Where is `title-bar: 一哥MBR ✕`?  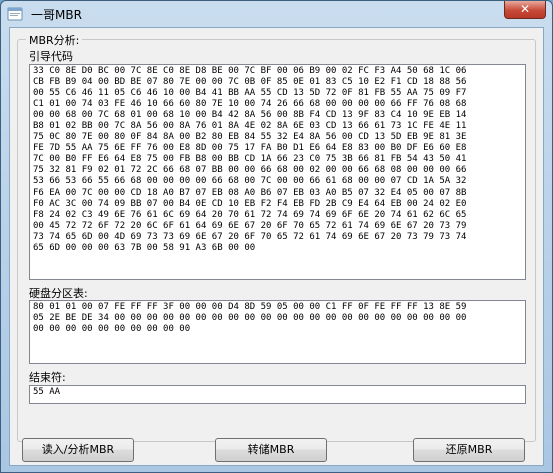
title-bar: 一哥MBR ✕ is located at coordinates (276, 14).